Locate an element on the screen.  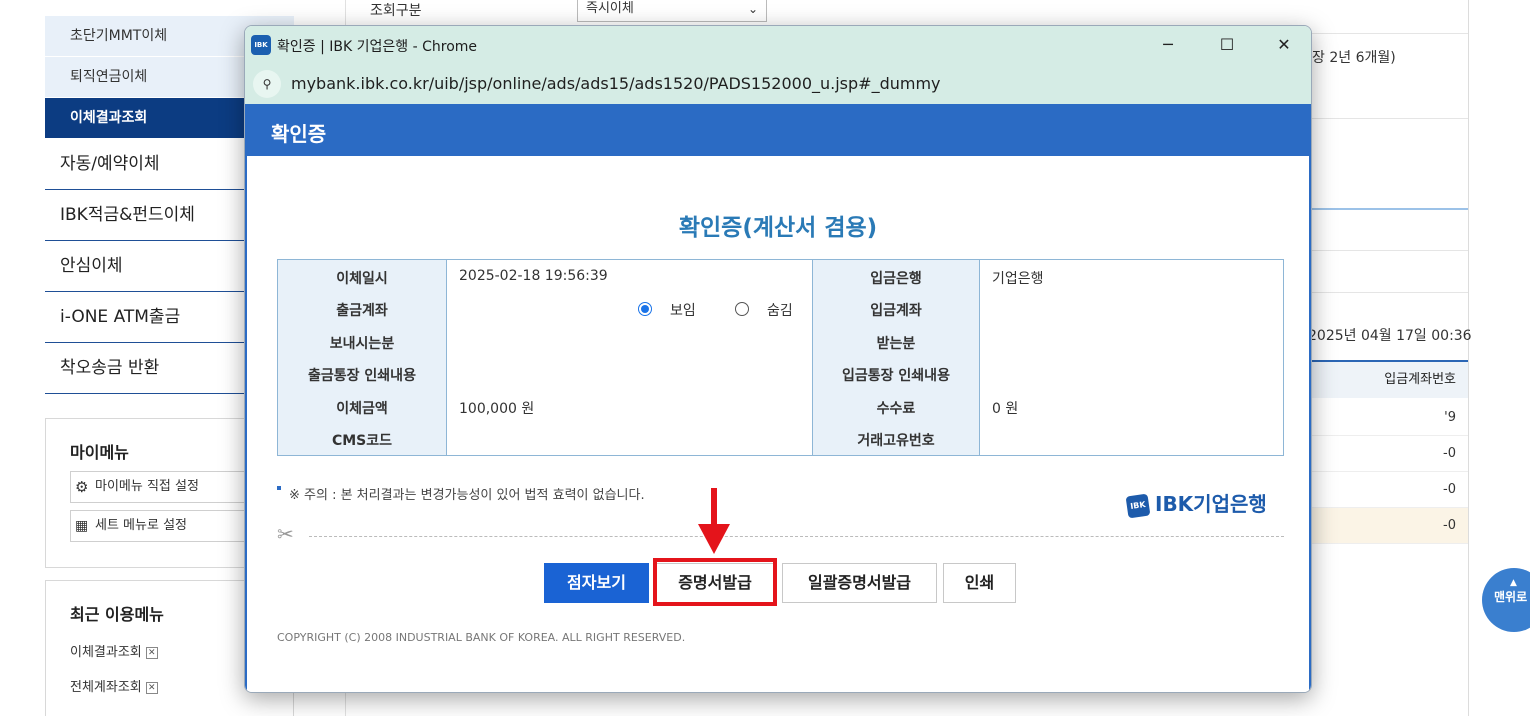
arrow-up-icon: ▲ is located at coordinates (1513, 583).